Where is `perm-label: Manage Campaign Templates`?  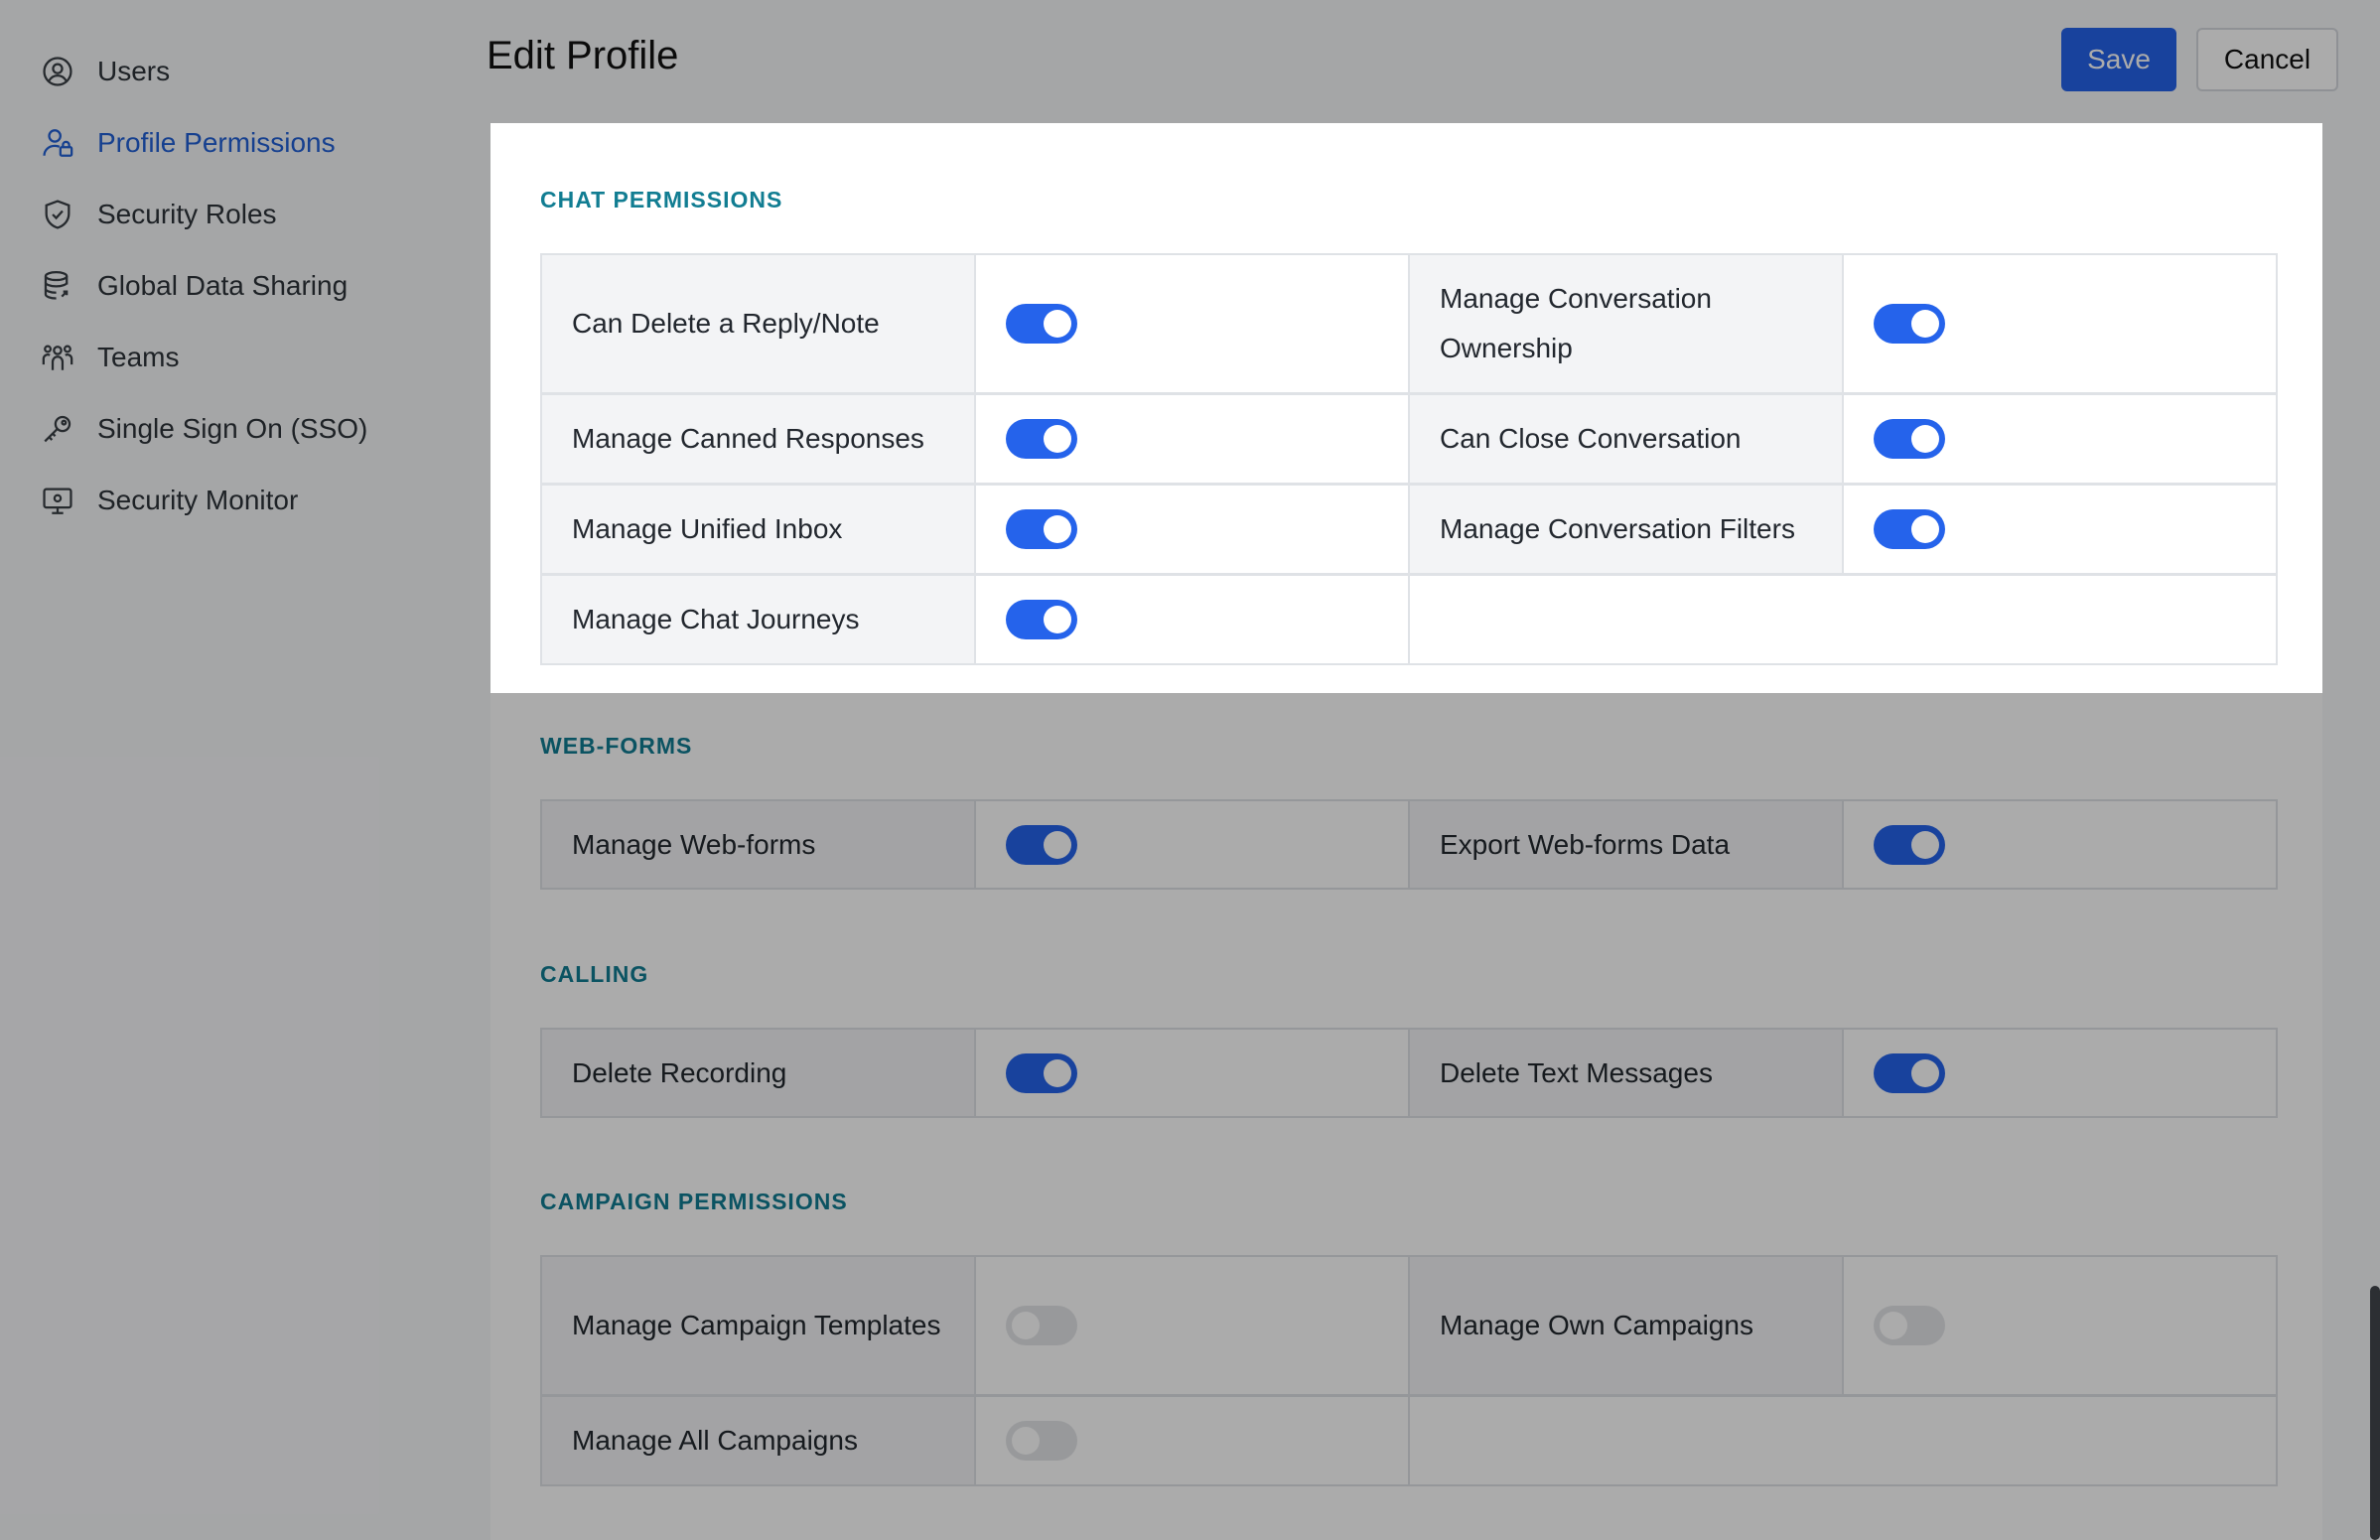 perm-label: Manage Campaign Templates is located at coordinates (759, 1327).